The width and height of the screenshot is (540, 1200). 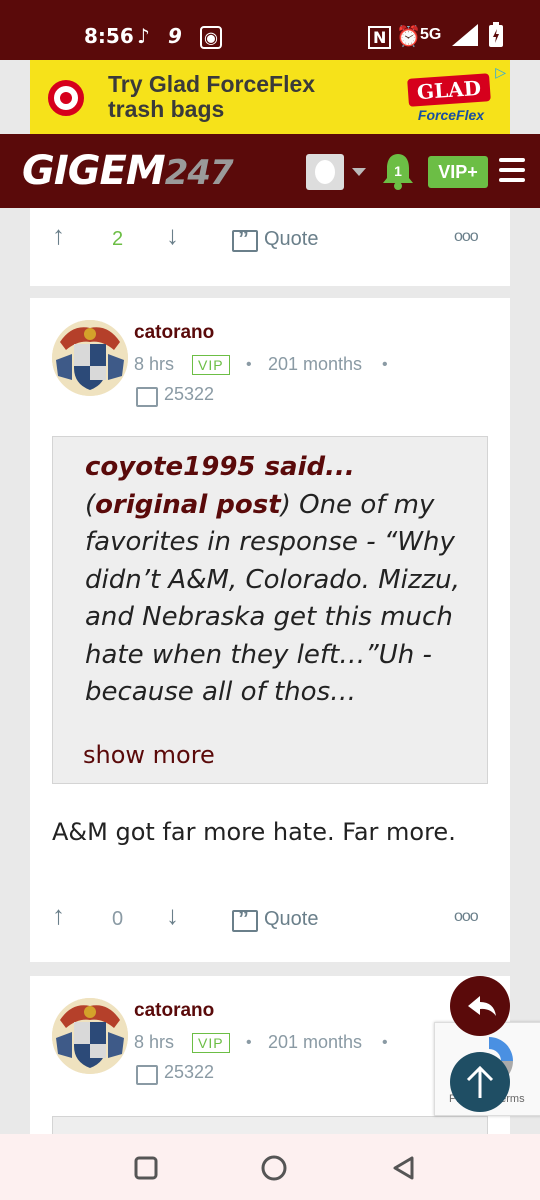 I want to click on network-type: 5G, so click(x=431, y=34).